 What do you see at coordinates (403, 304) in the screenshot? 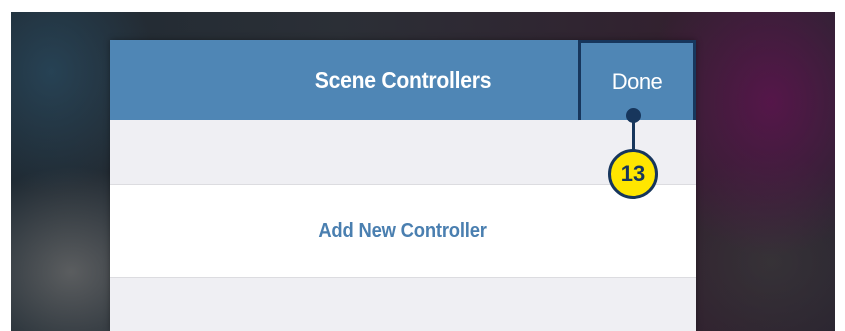
I see `list-section-spacer-bottom` at bounding box center [403, 304].